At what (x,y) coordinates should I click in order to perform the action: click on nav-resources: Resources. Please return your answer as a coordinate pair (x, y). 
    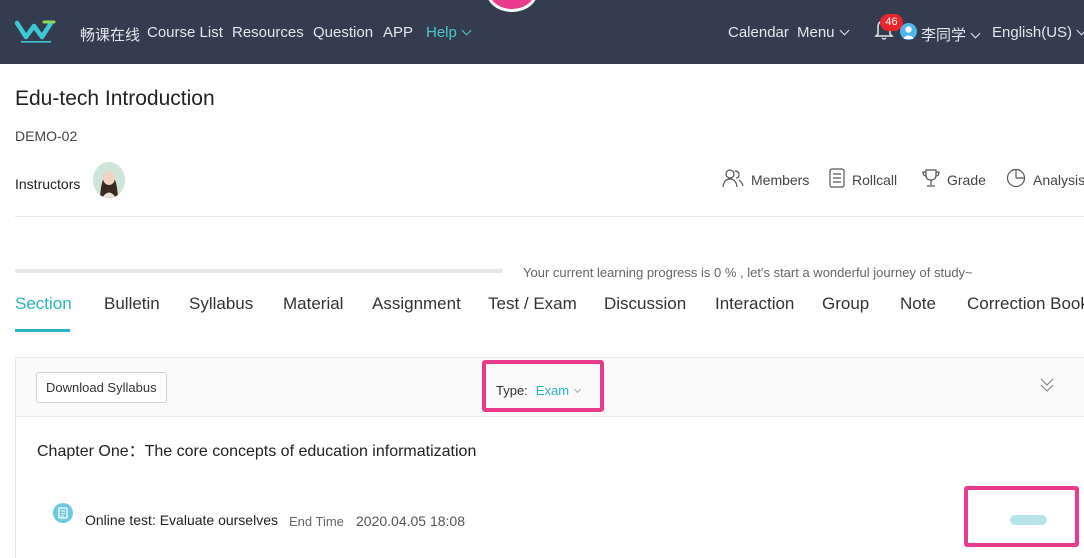
    Looking at the image, I should click on (268, 32).